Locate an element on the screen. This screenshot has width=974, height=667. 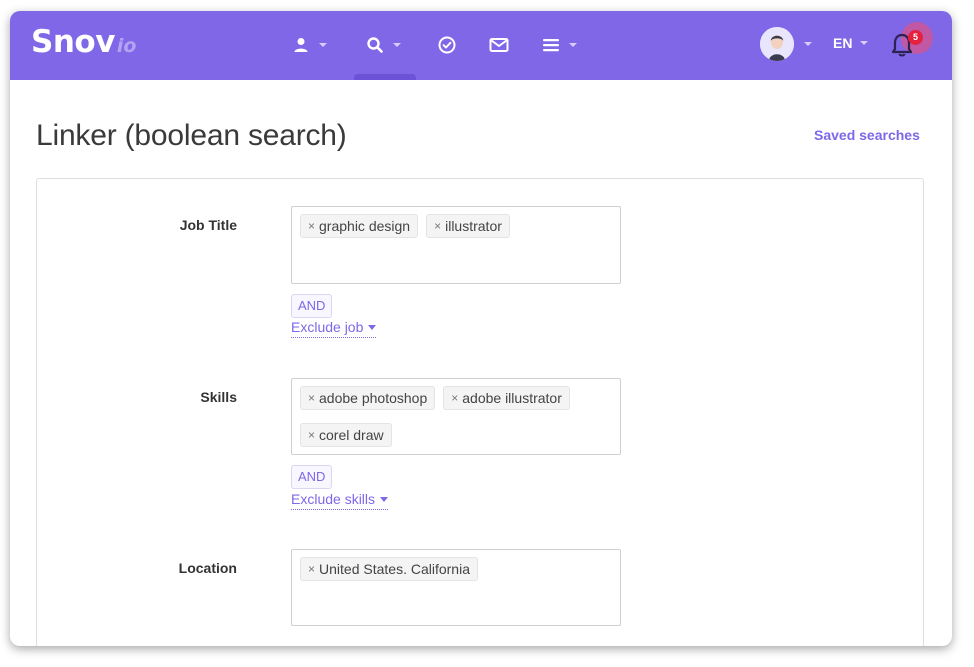
tag-label: illustrator is located at coordinates (473, 226).